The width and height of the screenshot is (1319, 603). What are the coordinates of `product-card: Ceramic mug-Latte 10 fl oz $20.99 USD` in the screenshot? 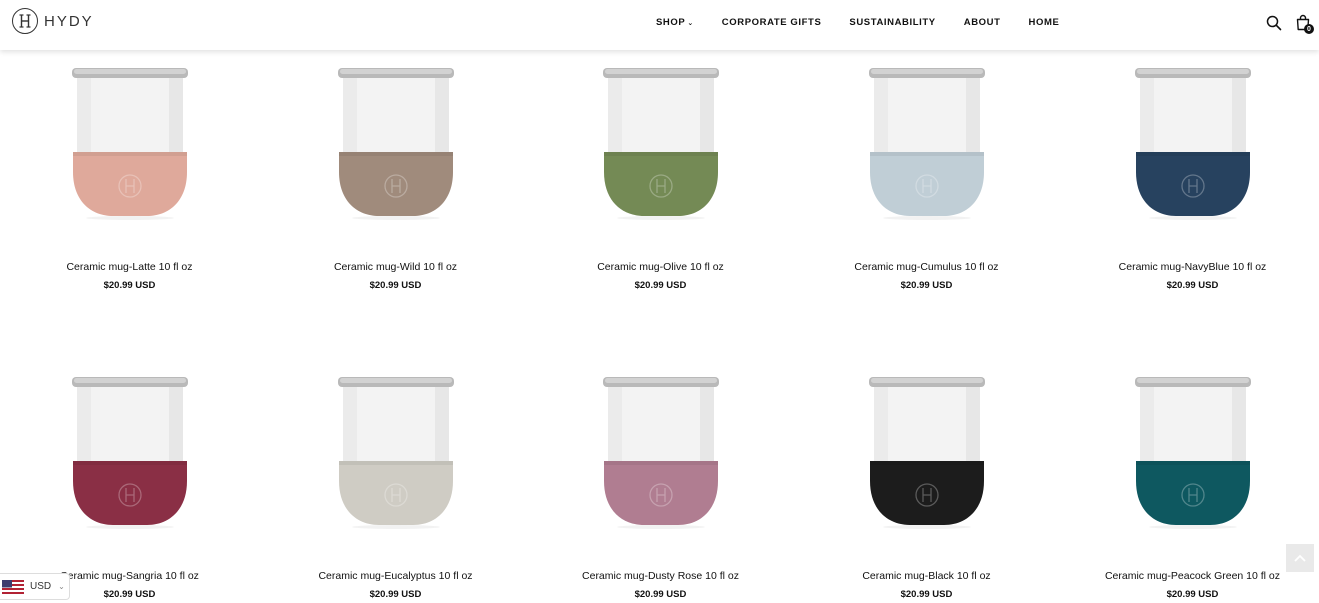 It's located at (131, 176).